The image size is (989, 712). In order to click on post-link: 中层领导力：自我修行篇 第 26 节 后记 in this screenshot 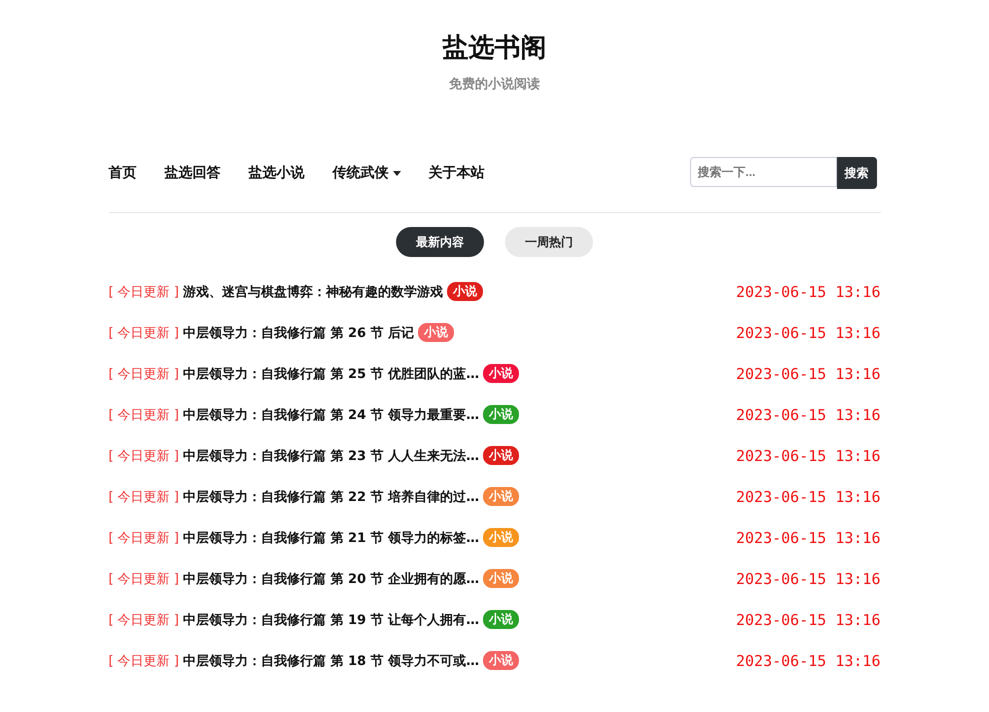, I will do `click(298, 333)`.